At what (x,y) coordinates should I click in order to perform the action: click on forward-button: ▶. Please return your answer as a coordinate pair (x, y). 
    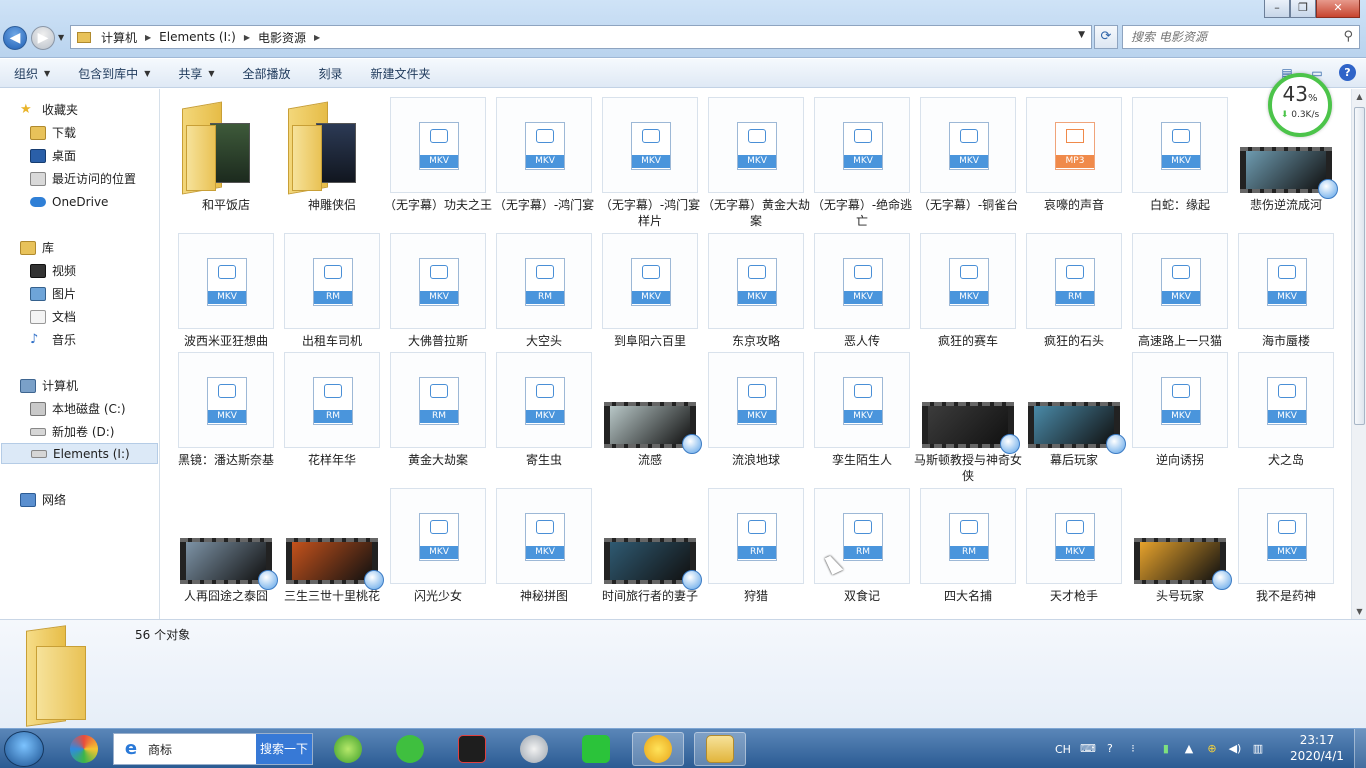
    Looking at the image, I should click on (43, 38).